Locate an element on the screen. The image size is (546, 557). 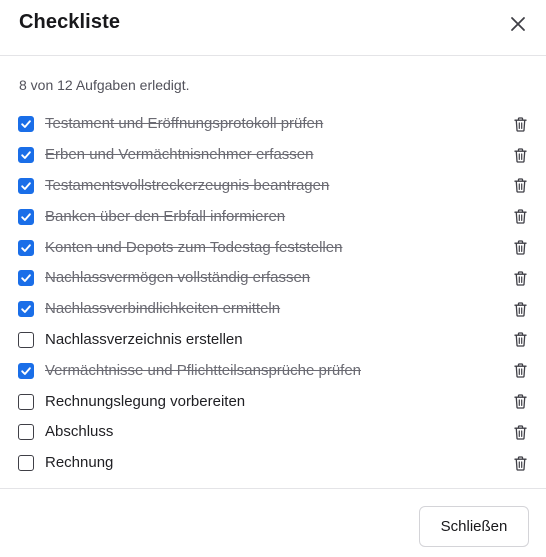
item-label: Erben und Vermächtnisnehmer erfassen is located at coordinates (179, 155).